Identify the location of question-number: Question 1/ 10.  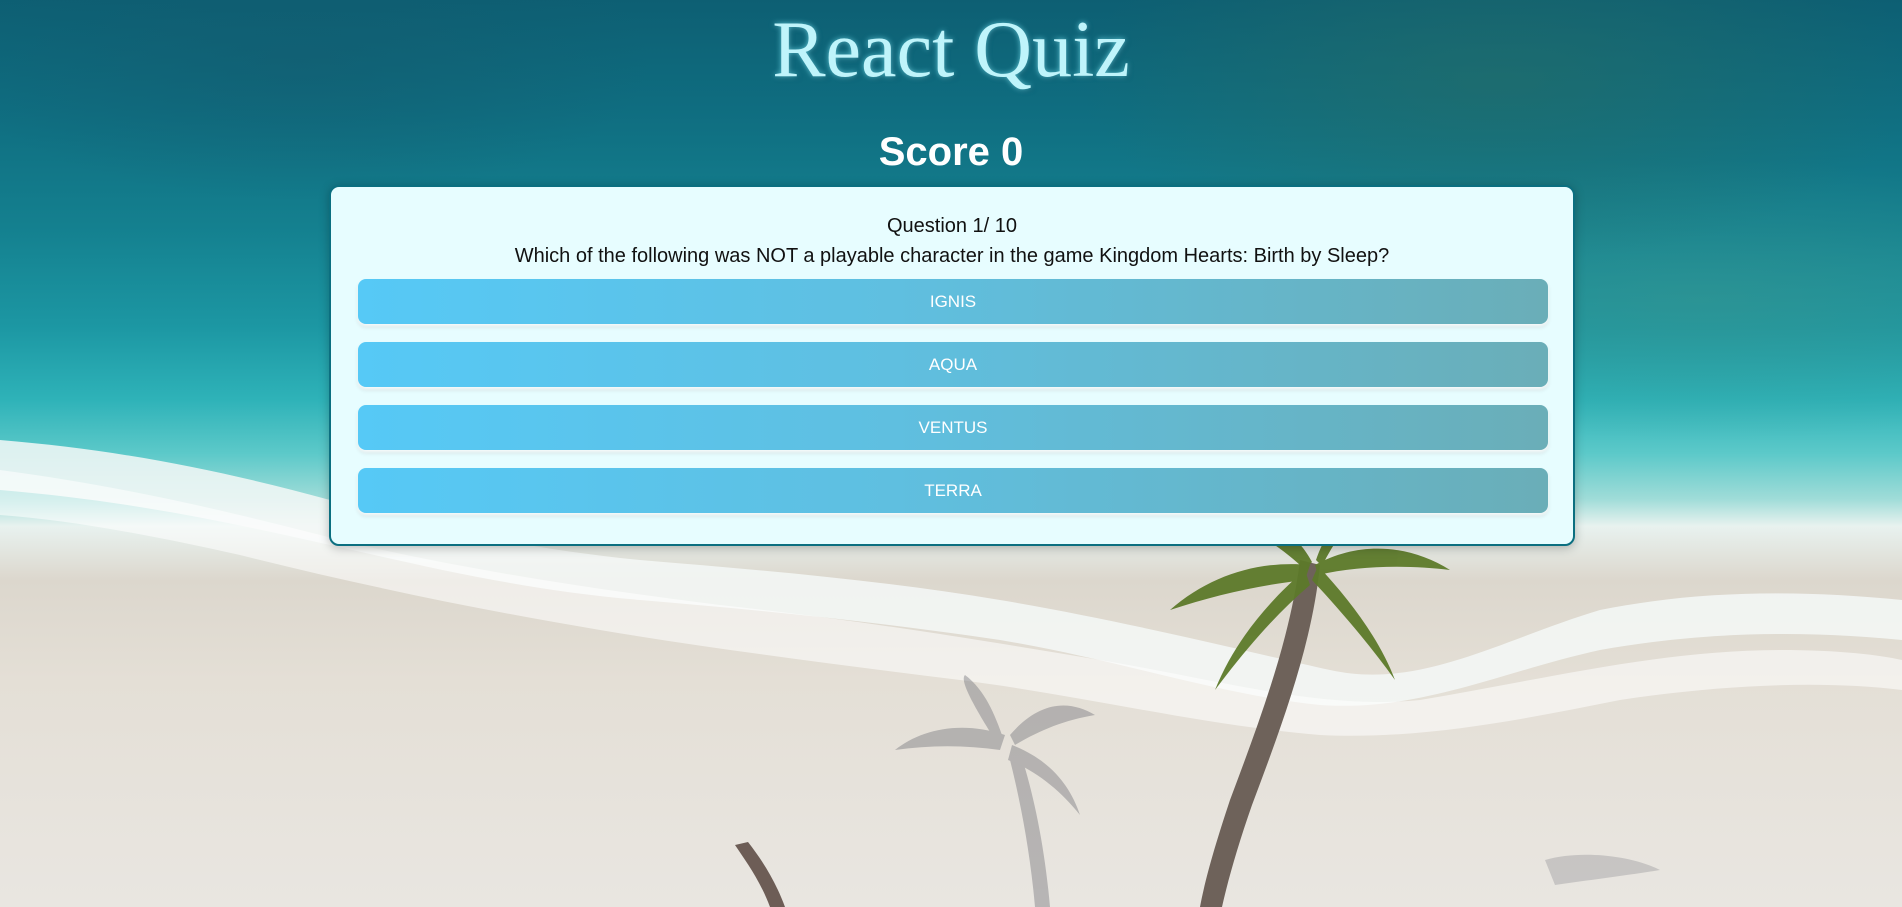
(952, 226).